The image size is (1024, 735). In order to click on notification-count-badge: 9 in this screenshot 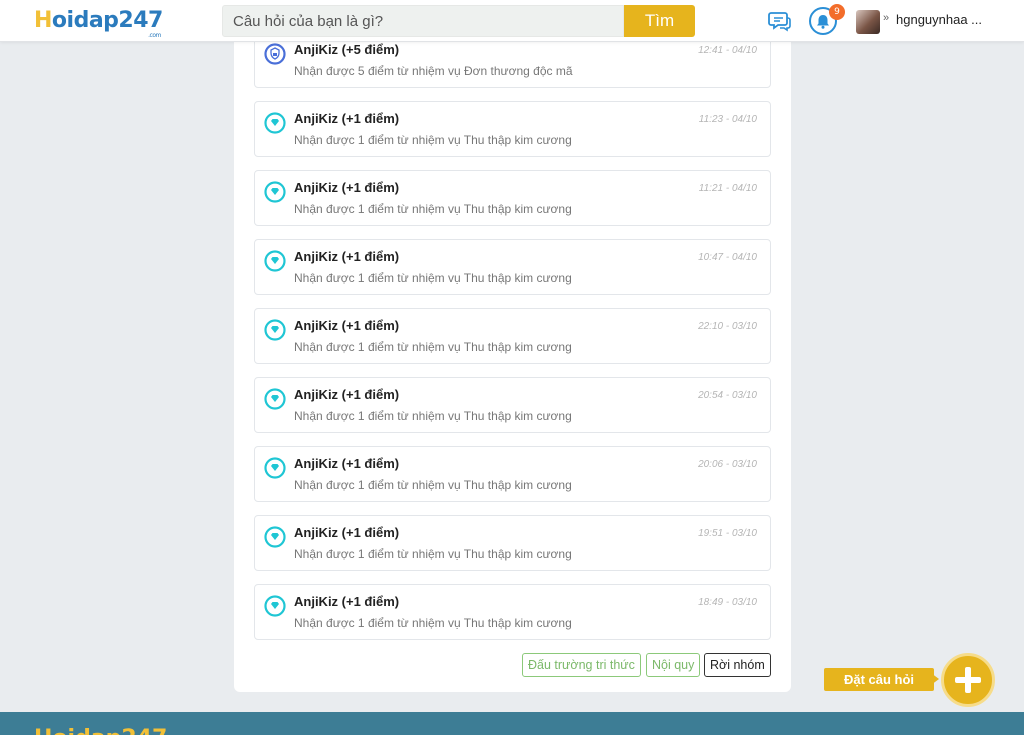, I will do `click(837, 12)`.